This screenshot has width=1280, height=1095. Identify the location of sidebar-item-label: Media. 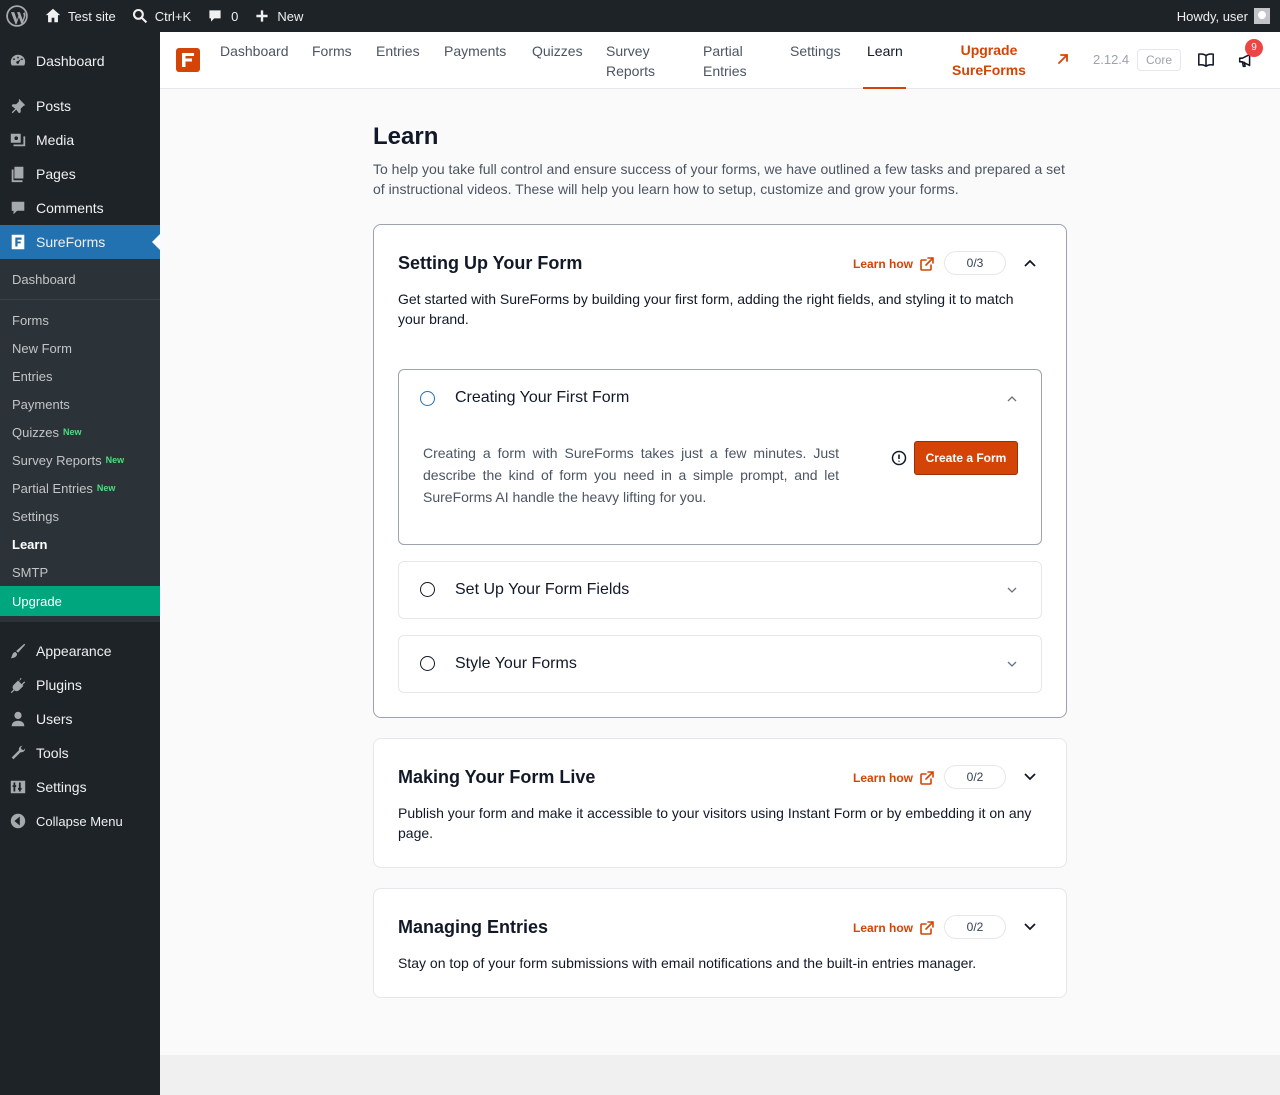
(55, 140).